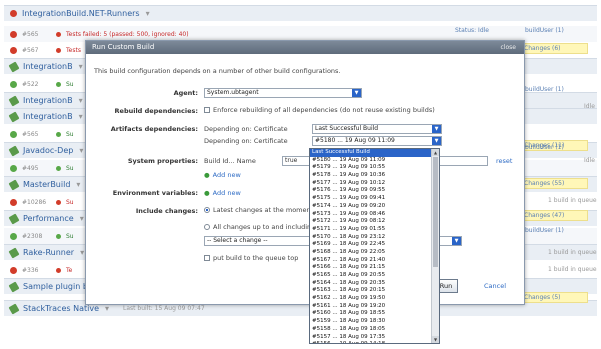 This screenshot has height=349, width=601. Describe the element at coordinates (222, 193) in the screenshot. I see `add-environment-variable-link: ● Add new` at that location.